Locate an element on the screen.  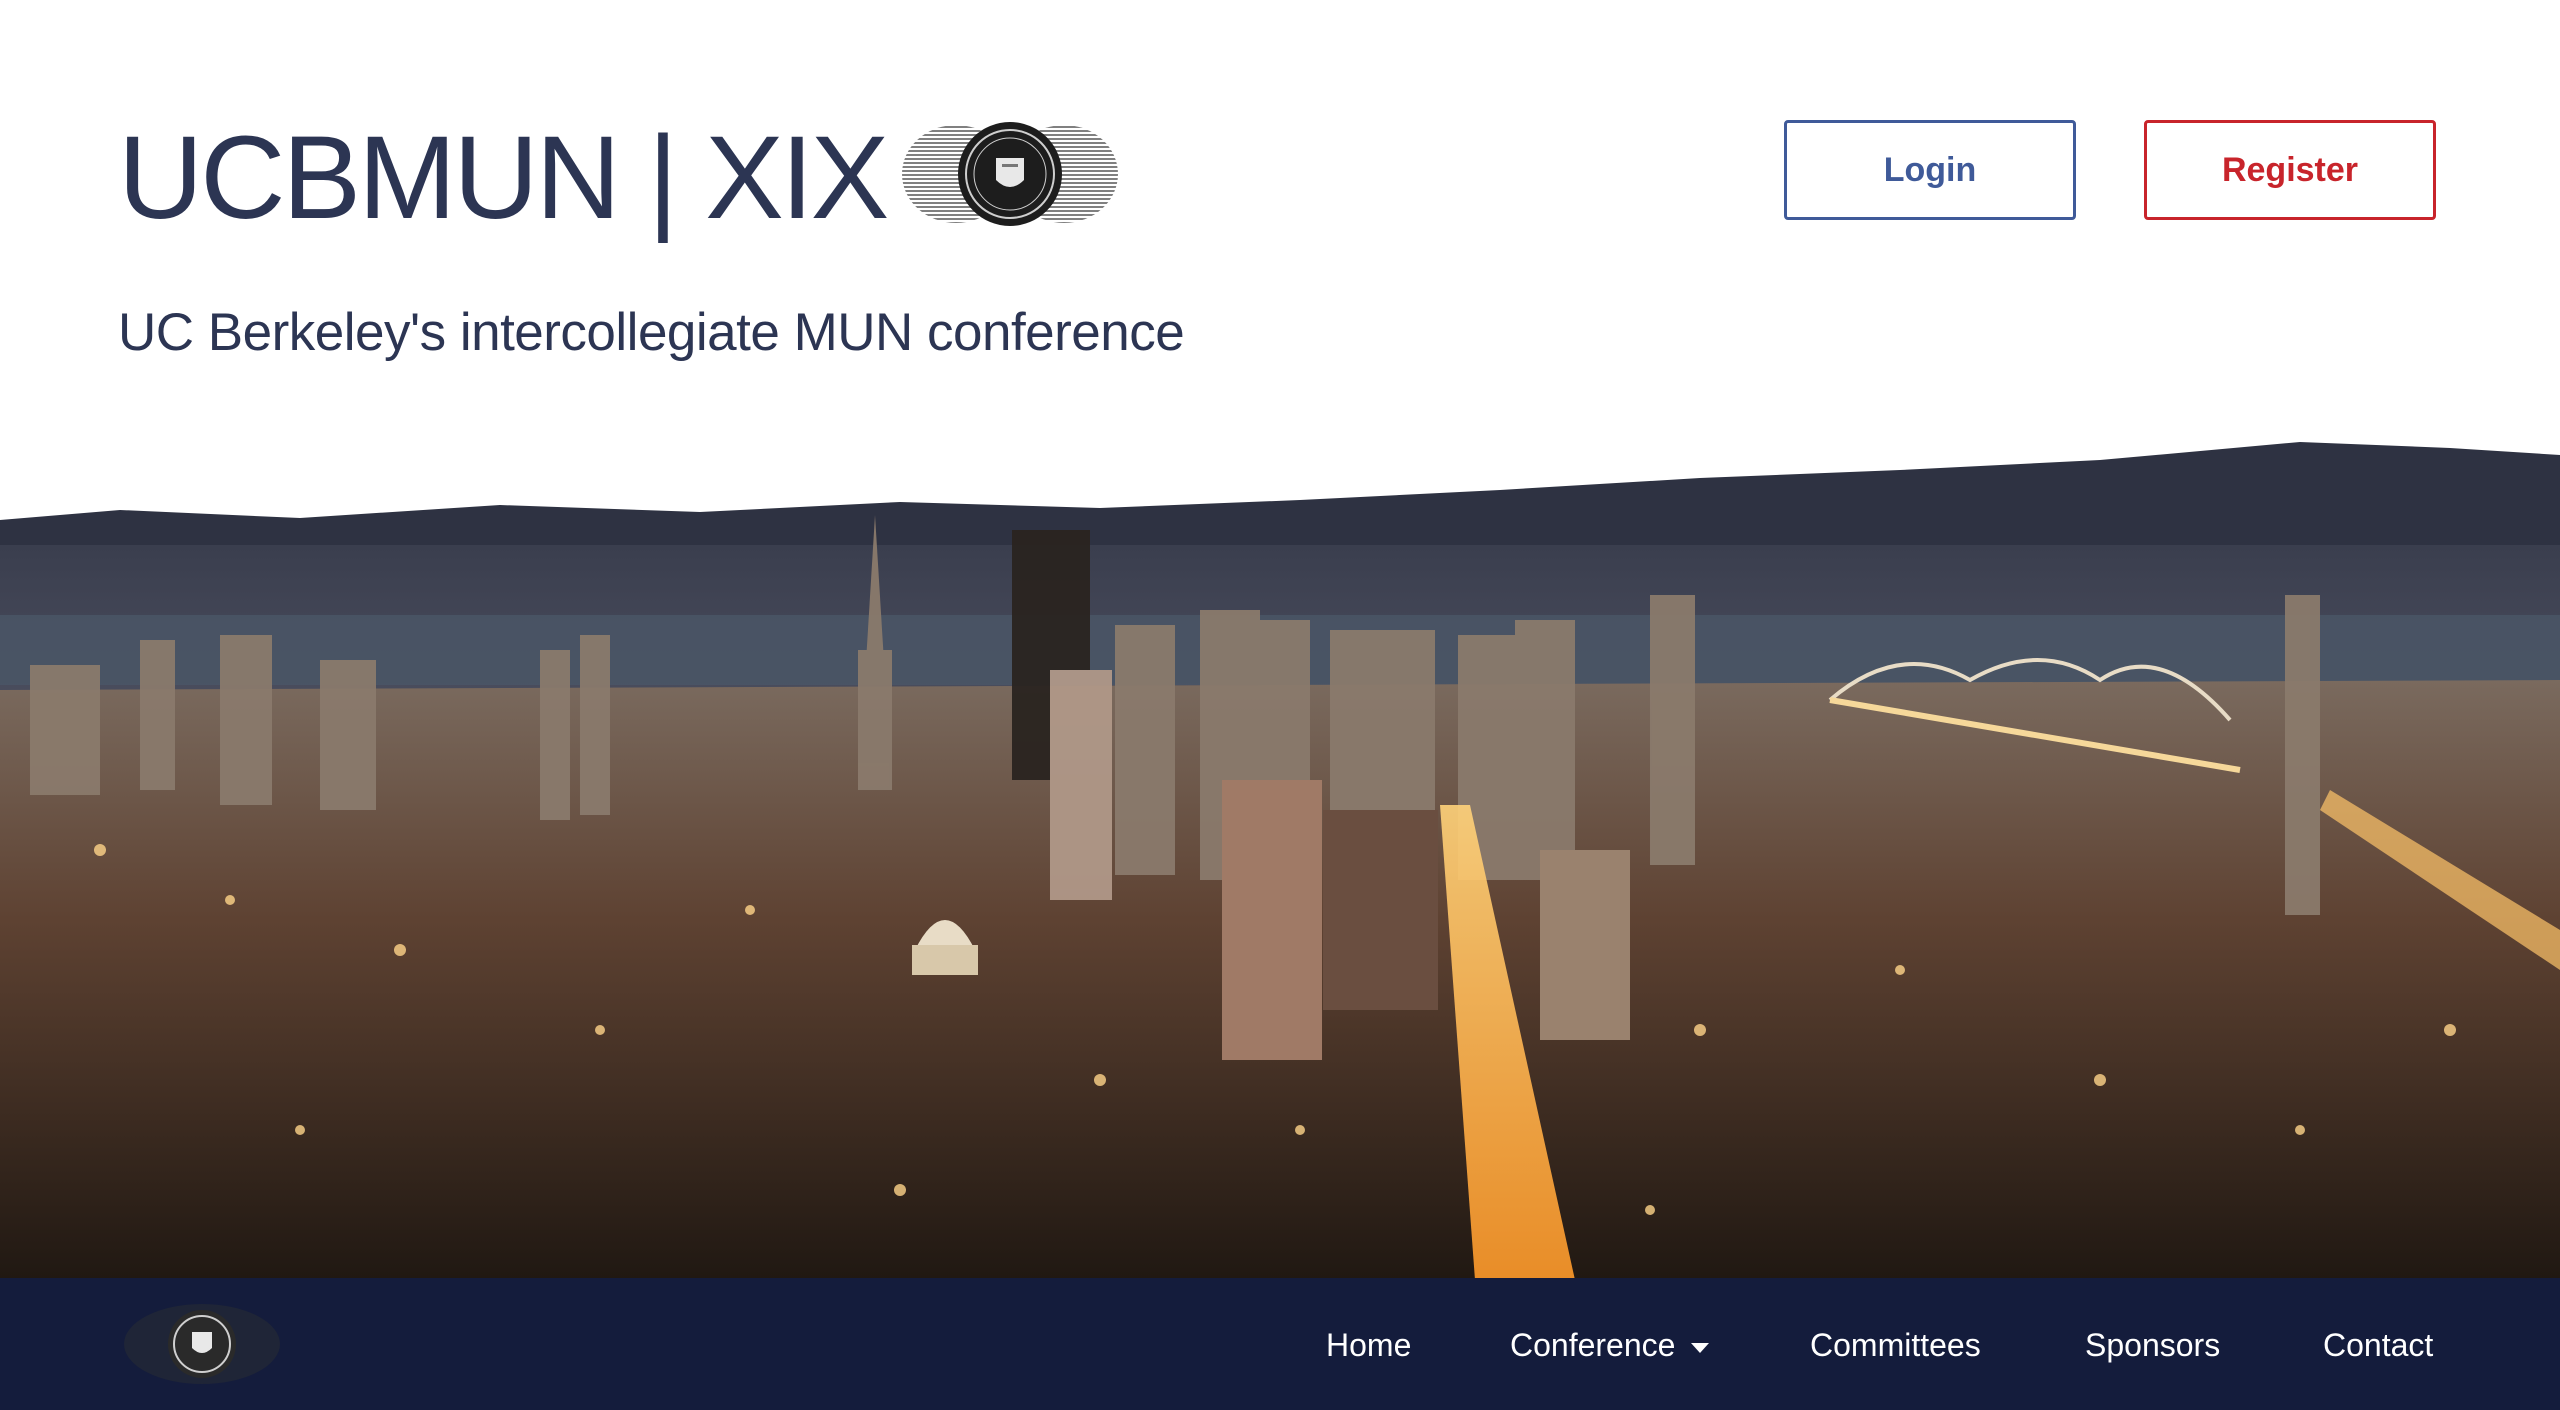
nav-item-conference: Conference is located at coordinates (1610, 1345).